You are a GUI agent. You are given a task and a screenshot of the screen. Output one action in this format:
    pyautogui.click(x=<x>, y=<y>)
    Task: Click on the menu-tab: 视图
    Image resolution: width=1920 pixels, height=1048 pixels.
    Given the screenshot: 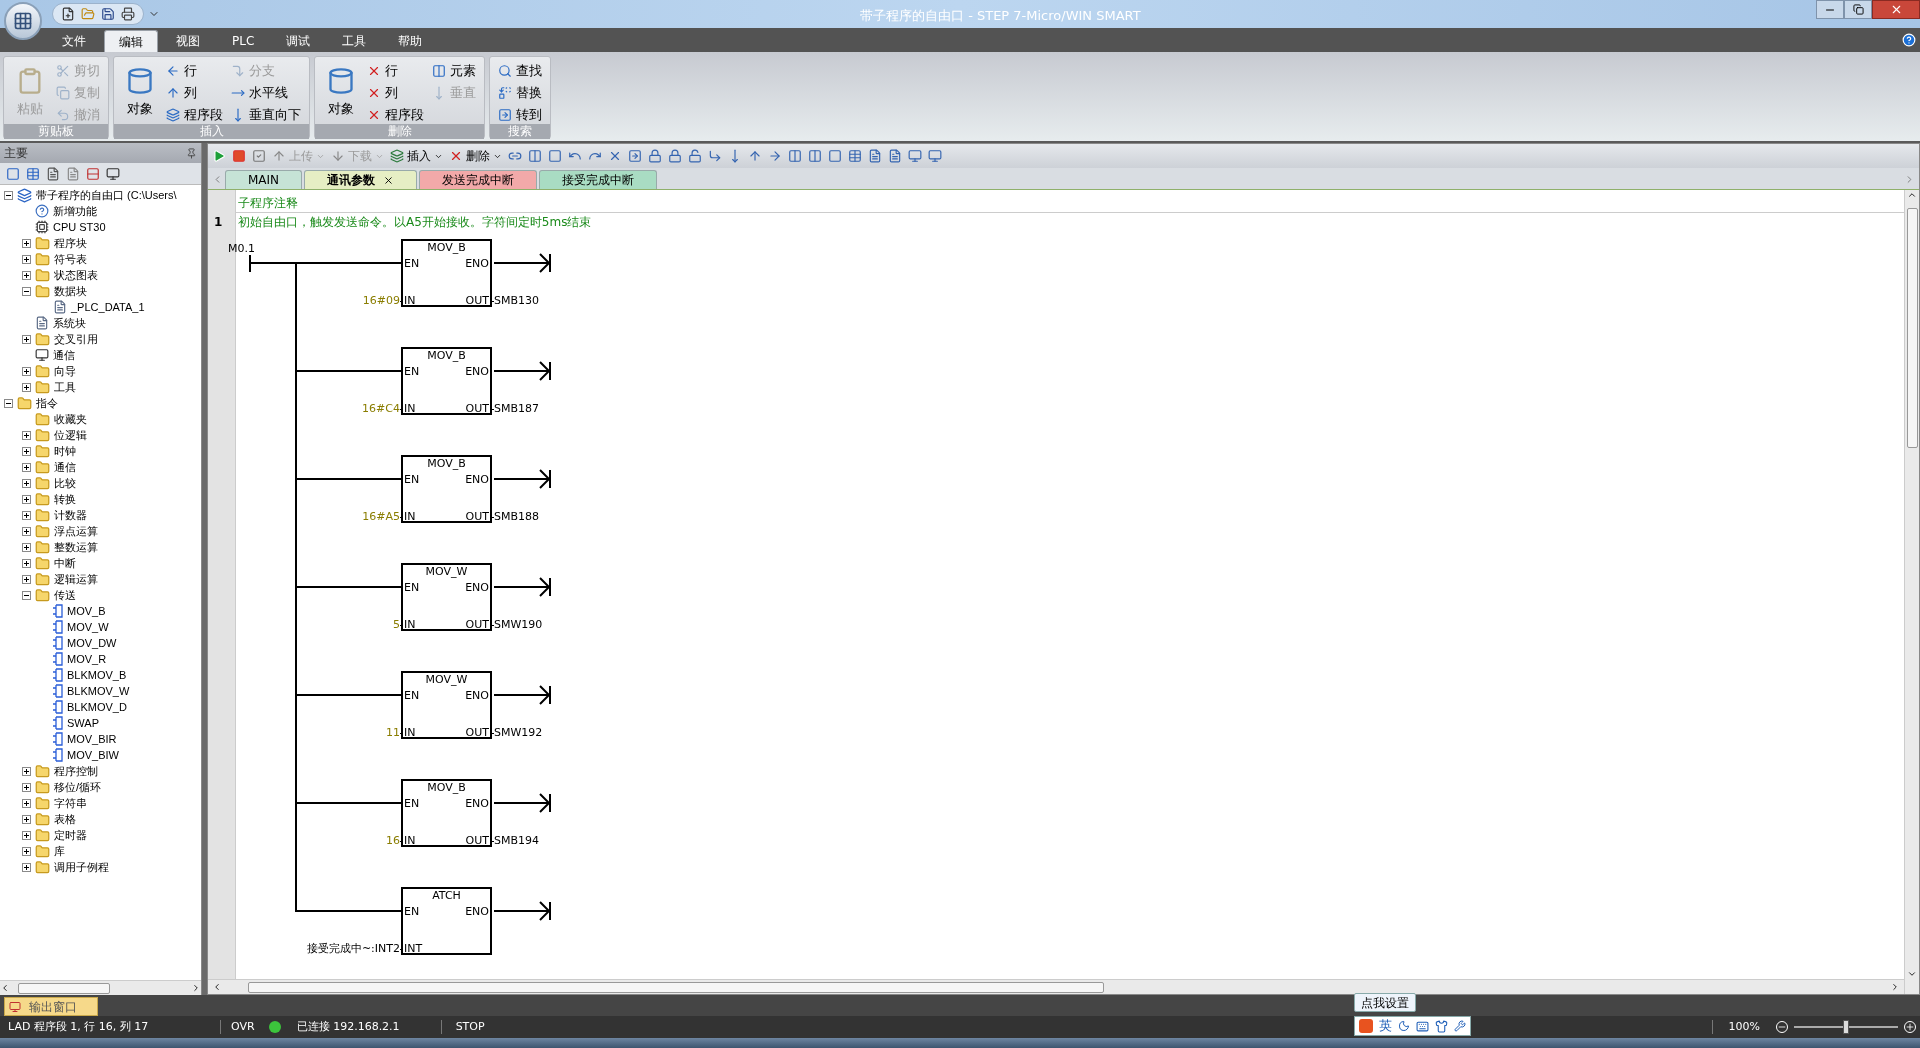 What is the action you would take?
    pyautogui.click(x=188, y=41)
    